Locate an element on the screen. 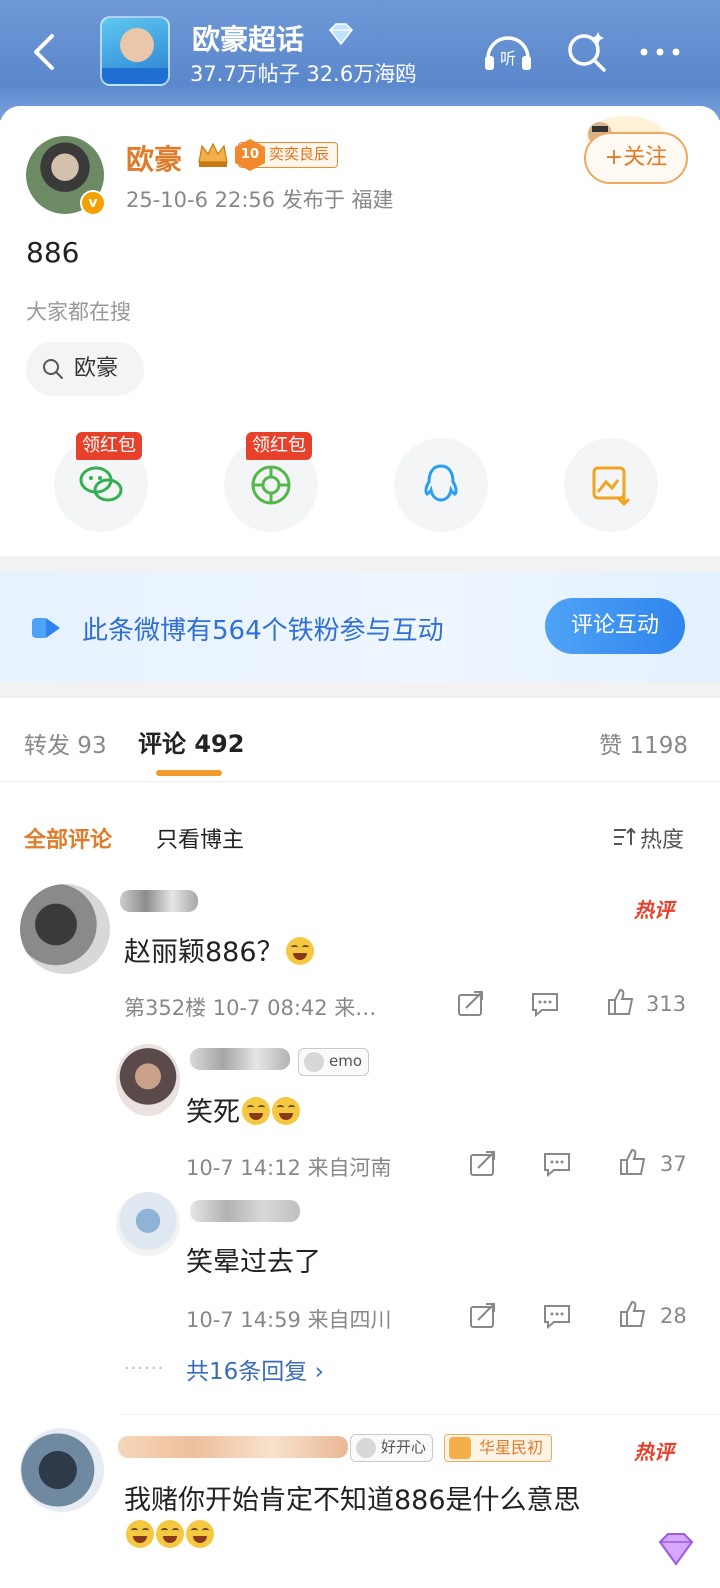  search-hint-label: 大家都在搜 is located at coordinates (78, 312).